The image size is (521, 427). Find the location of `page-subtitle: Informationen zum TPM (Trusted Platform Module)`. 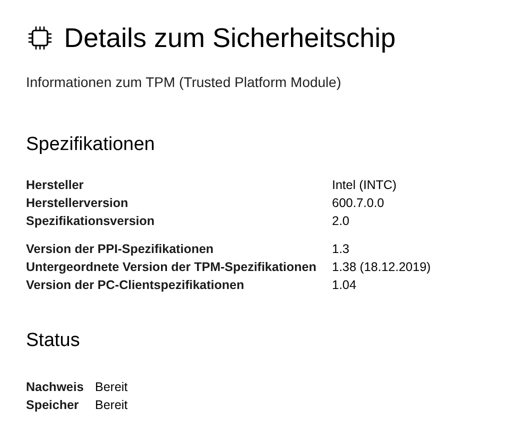

page-subtitle: Informationen zum TPM (Trusted Platform Module) is located at coordinates (184, 82).